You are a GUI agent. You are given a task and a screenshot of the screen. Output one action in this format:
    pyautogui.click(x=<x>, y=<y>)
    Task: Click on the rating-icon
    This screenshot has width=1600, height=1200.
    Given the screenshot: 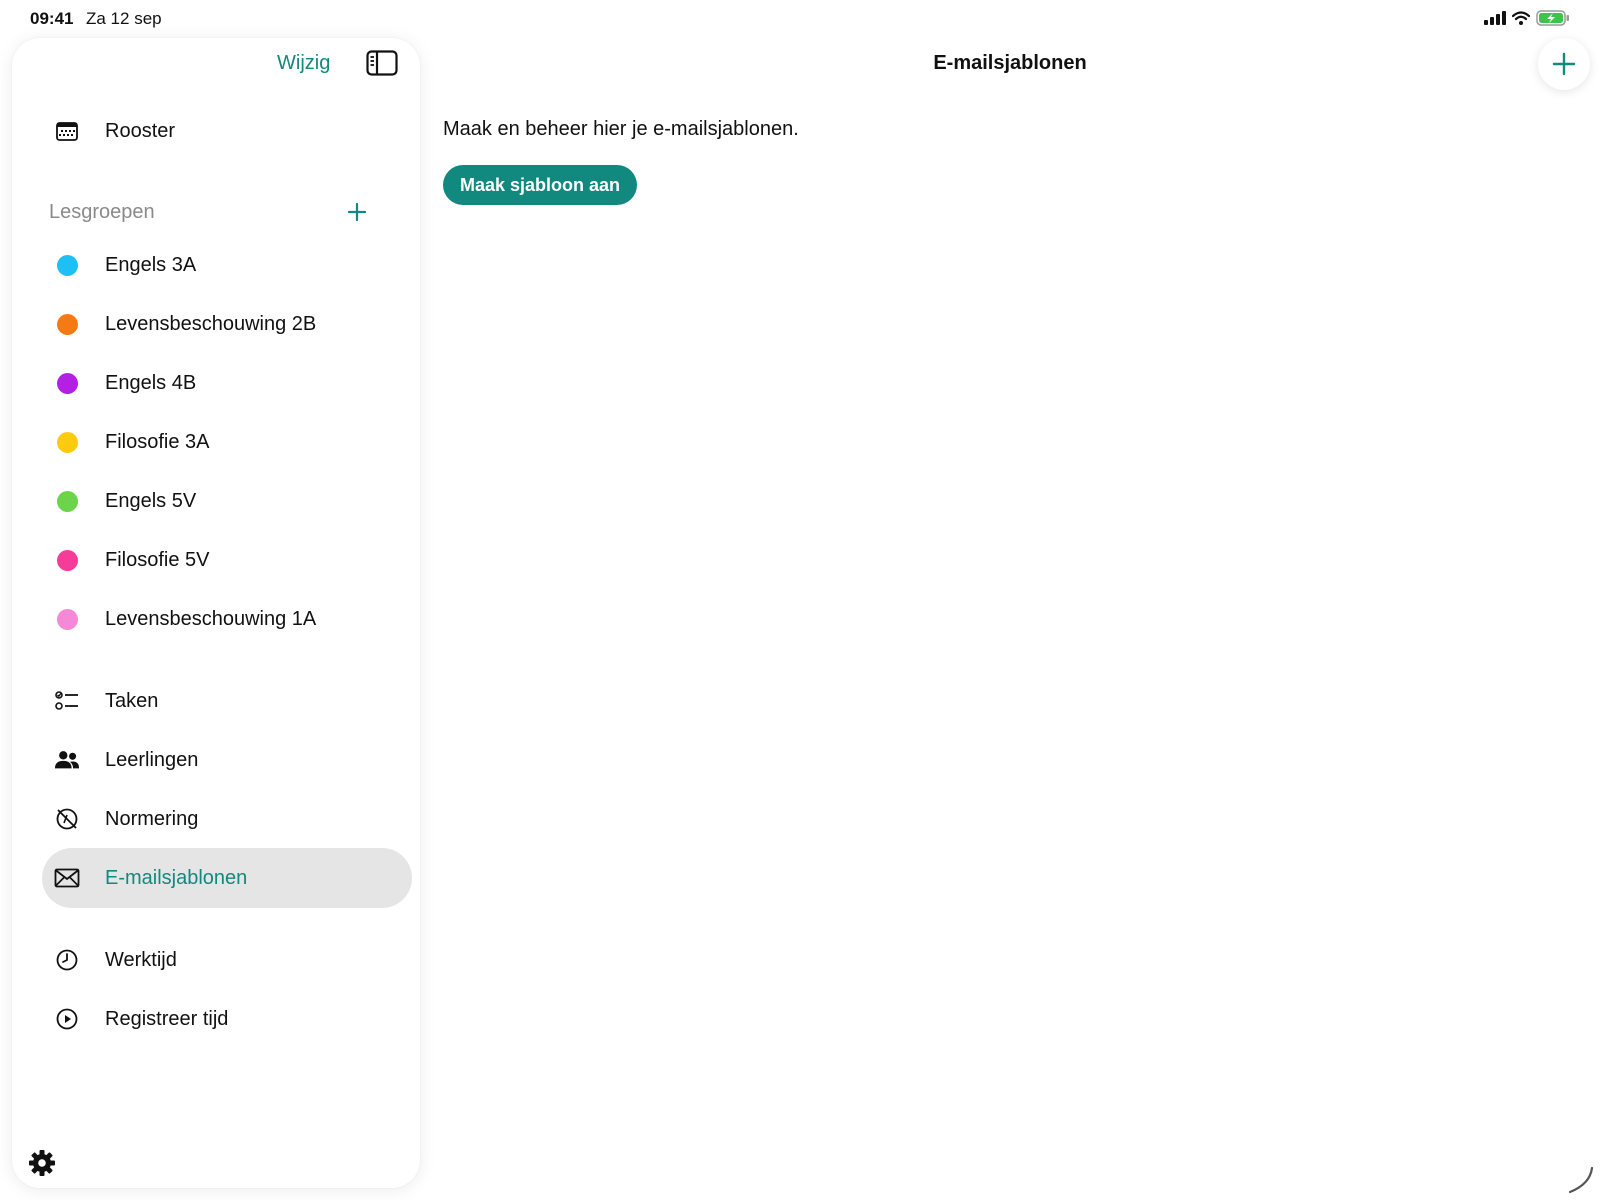 What is the action you would take?
    pyautogui.click(x=67, y=819)
    